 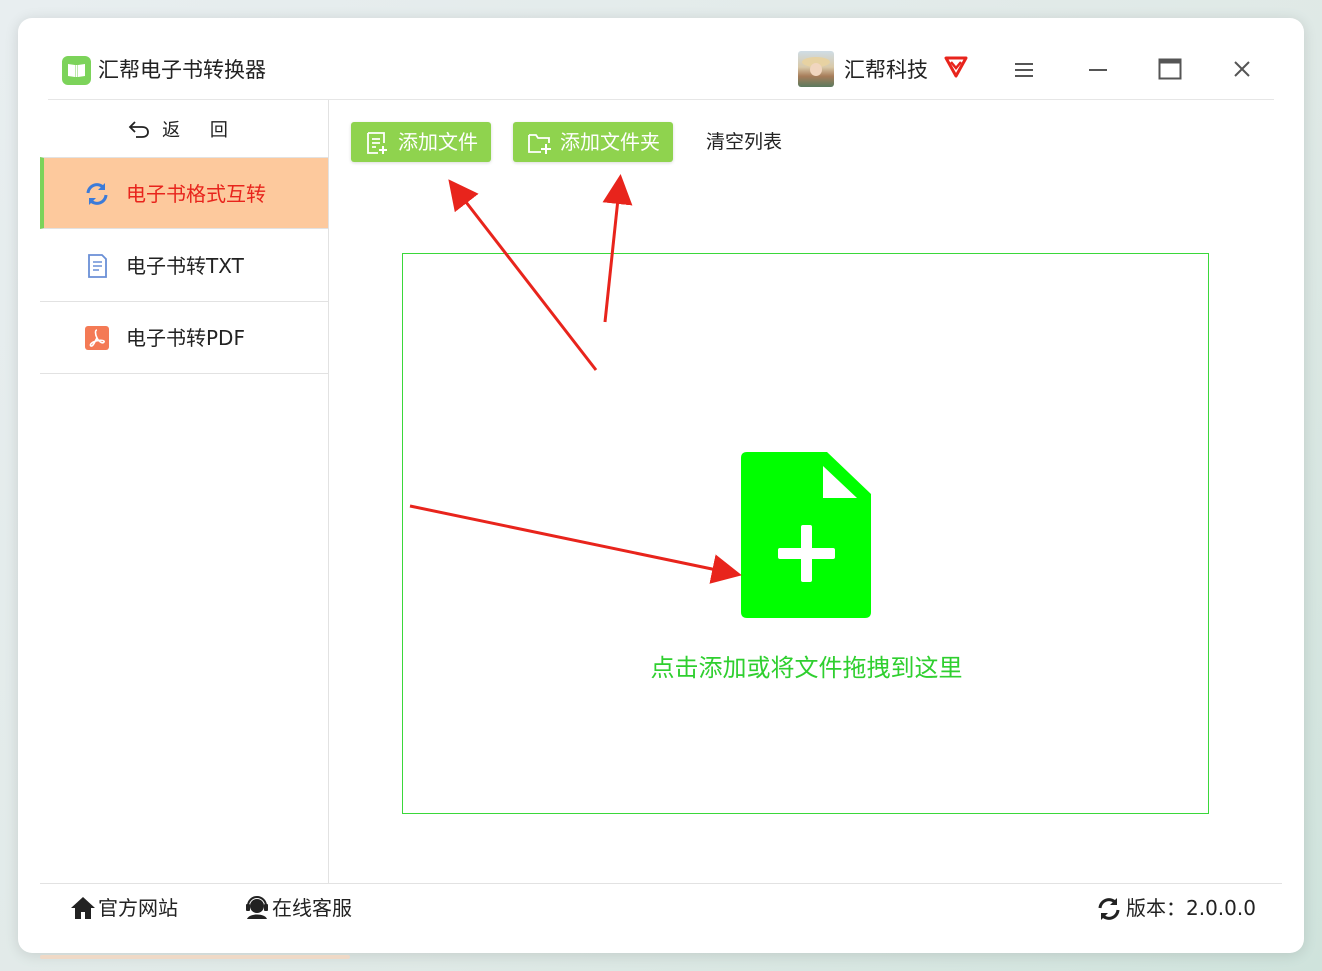 What do you see at coordinates (195, 957) in the screenshot?
I see `background-strip` at bounding box center [195, 957].